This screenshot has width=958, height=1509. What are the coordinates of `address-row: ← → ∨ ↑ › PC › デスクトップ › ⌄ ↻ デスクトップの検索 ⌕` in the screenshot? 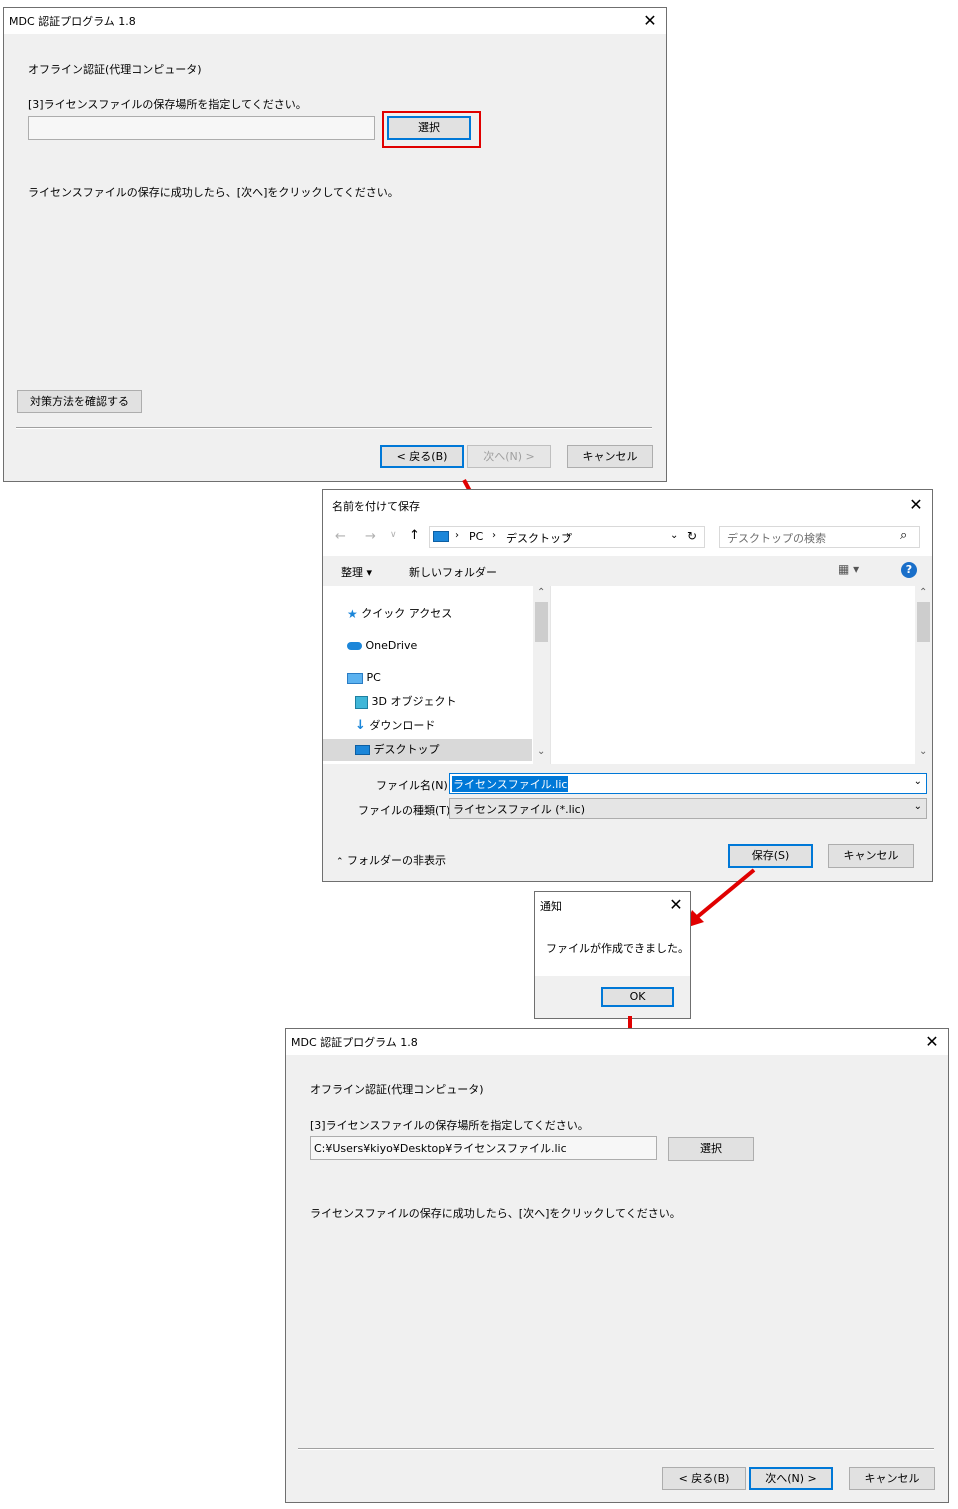 It's located at (627, 538).